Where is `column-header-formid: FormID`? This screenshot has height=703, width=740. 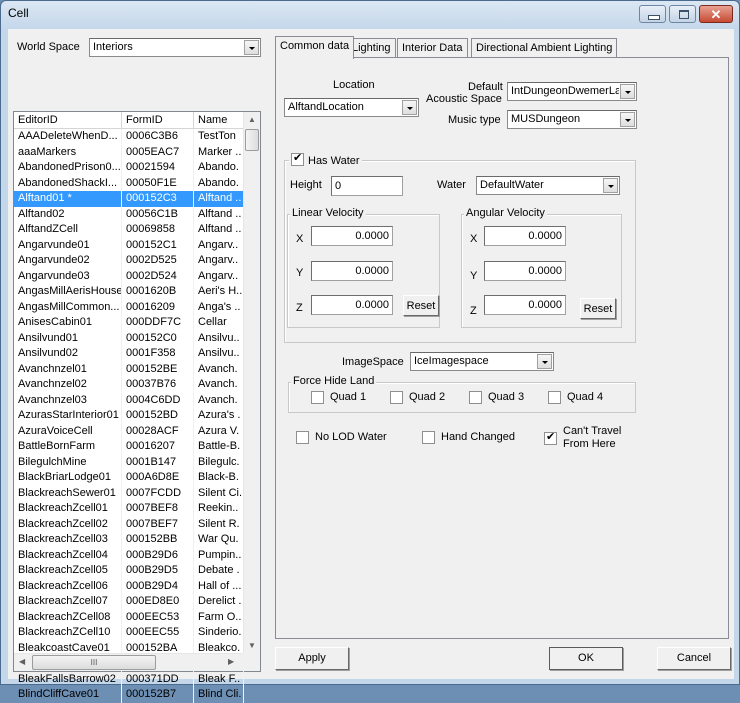
column-header-formid: FormID is located at coordinates (158, 120).